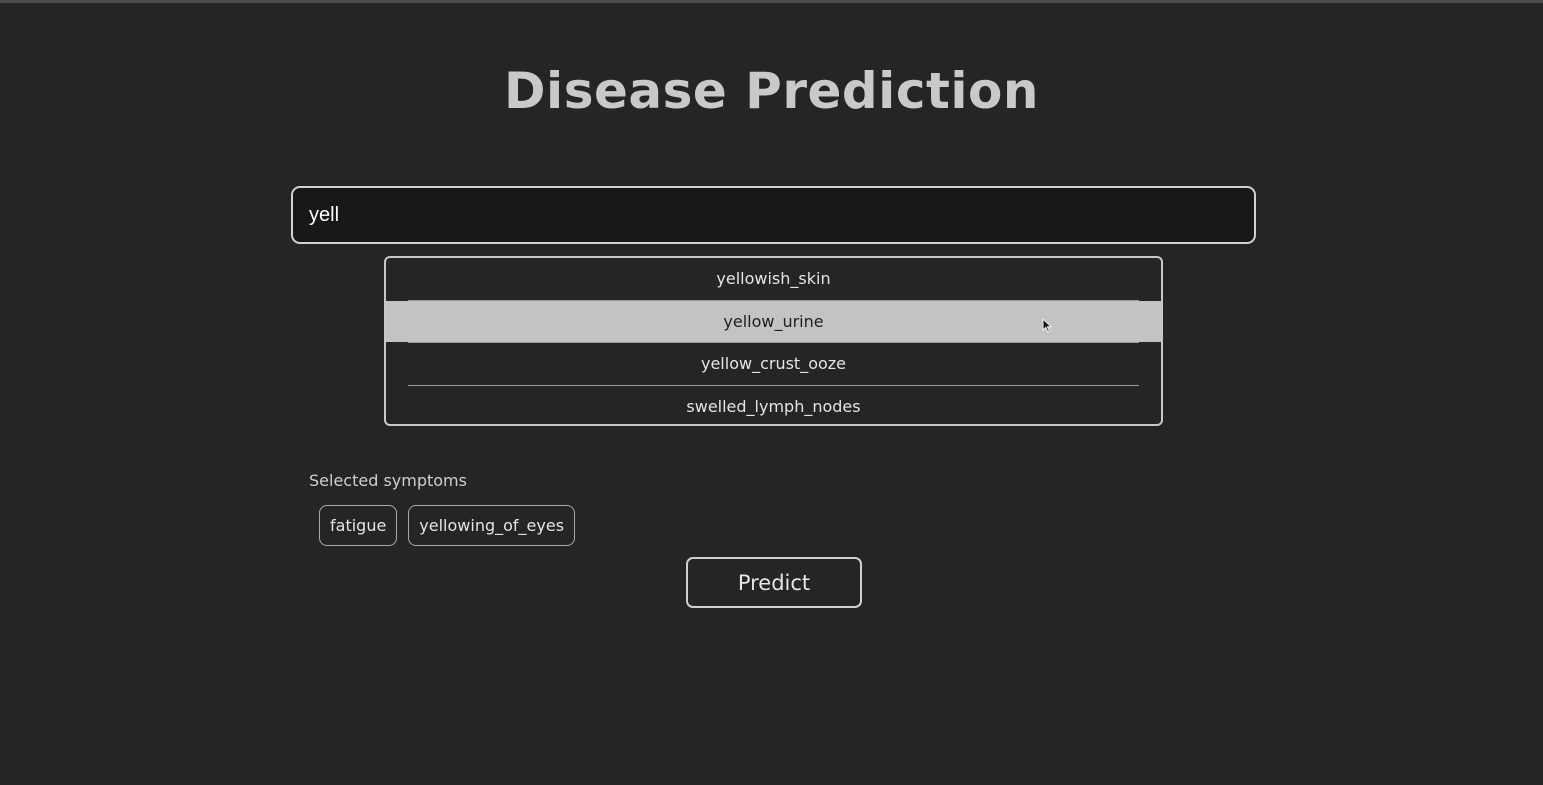 The height and width of the screenshot is (785, 1543). Describe the element at coordinates (1047, 325) in the screenshot. I see `mouse-pointer-icon` at that location.